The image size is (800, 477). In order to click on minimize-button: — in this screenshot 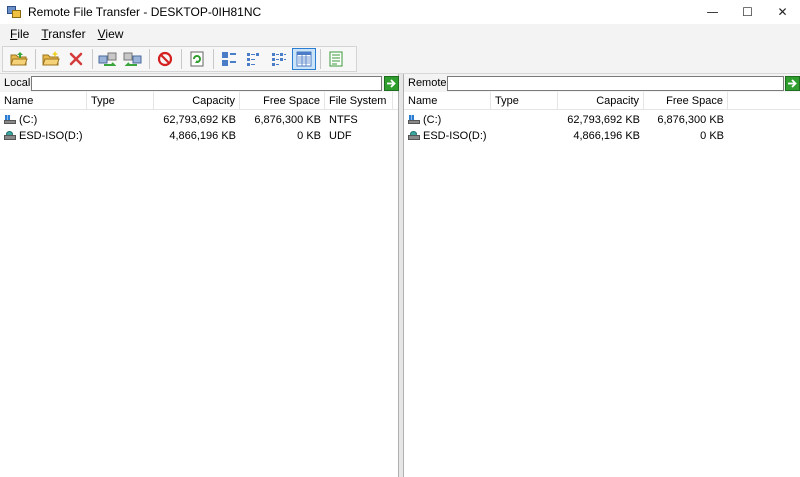, I will do `click(712, 12)`.